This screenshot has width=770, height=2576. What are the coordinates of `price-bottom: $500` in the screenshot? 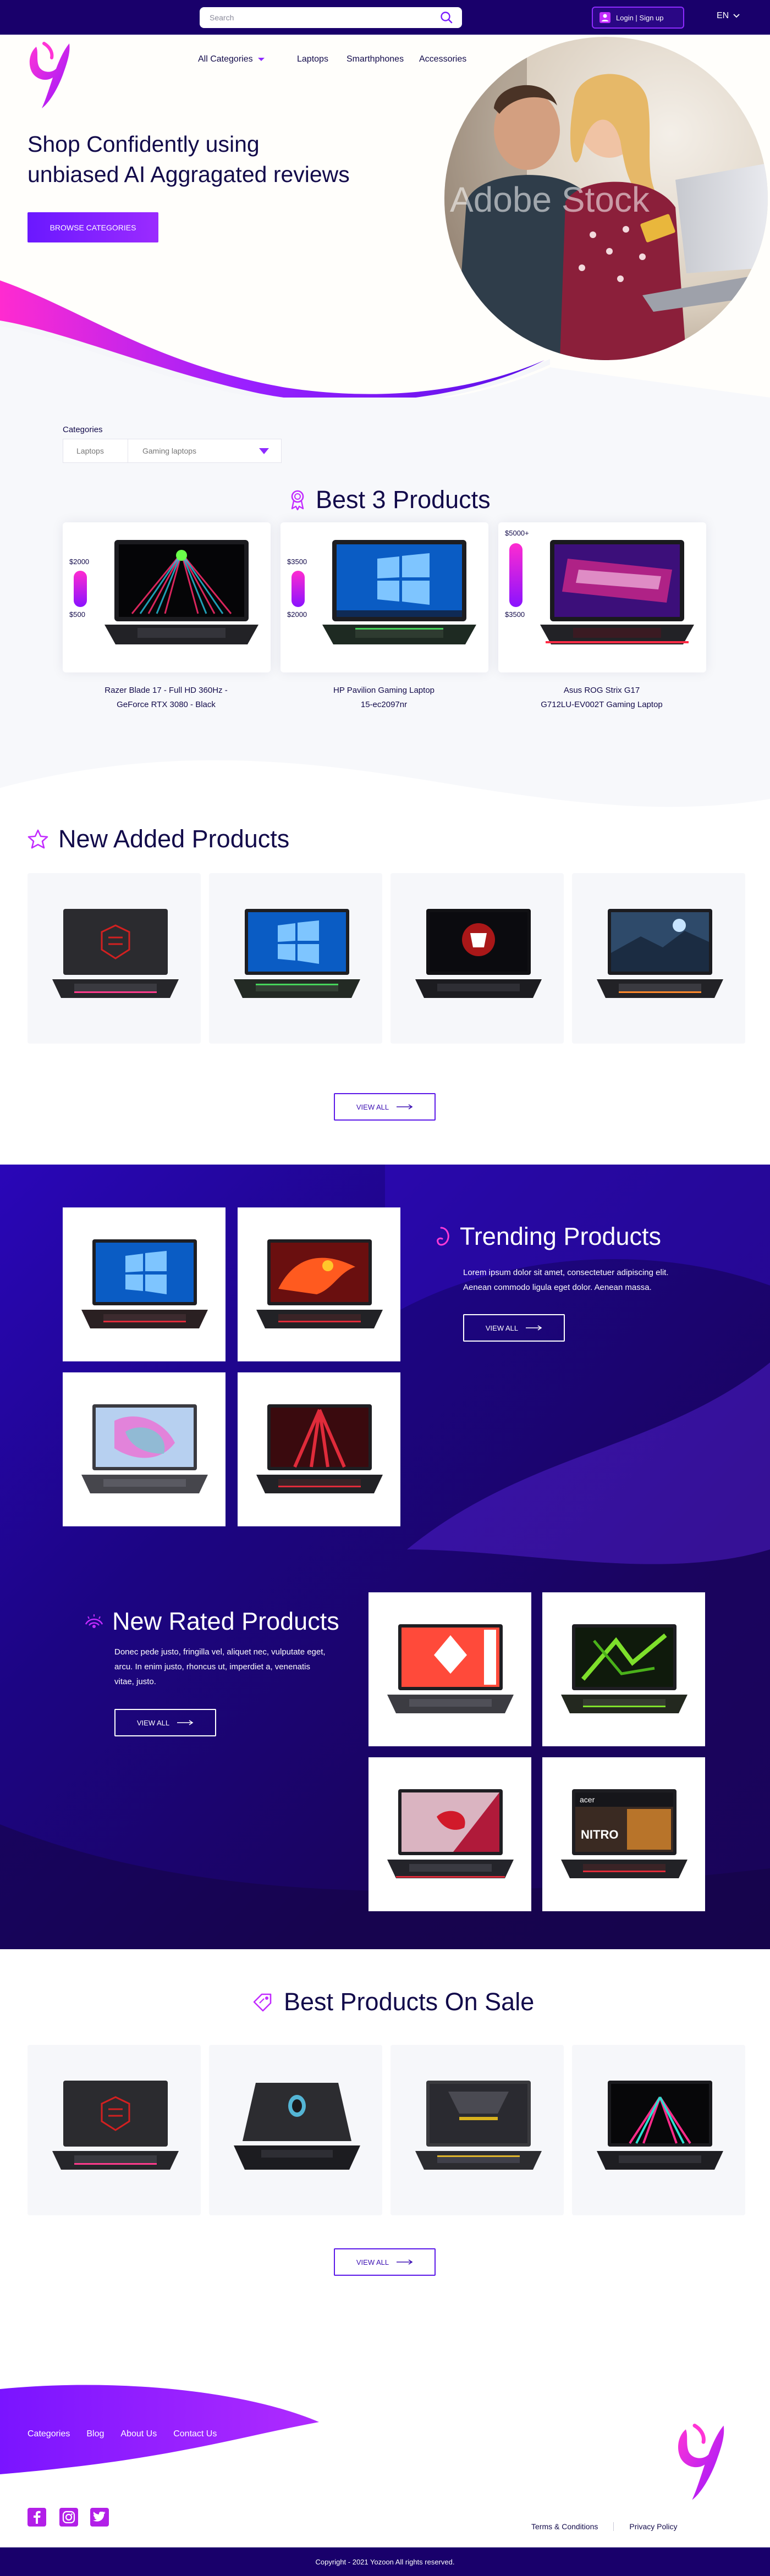 It's located at (77, 614).